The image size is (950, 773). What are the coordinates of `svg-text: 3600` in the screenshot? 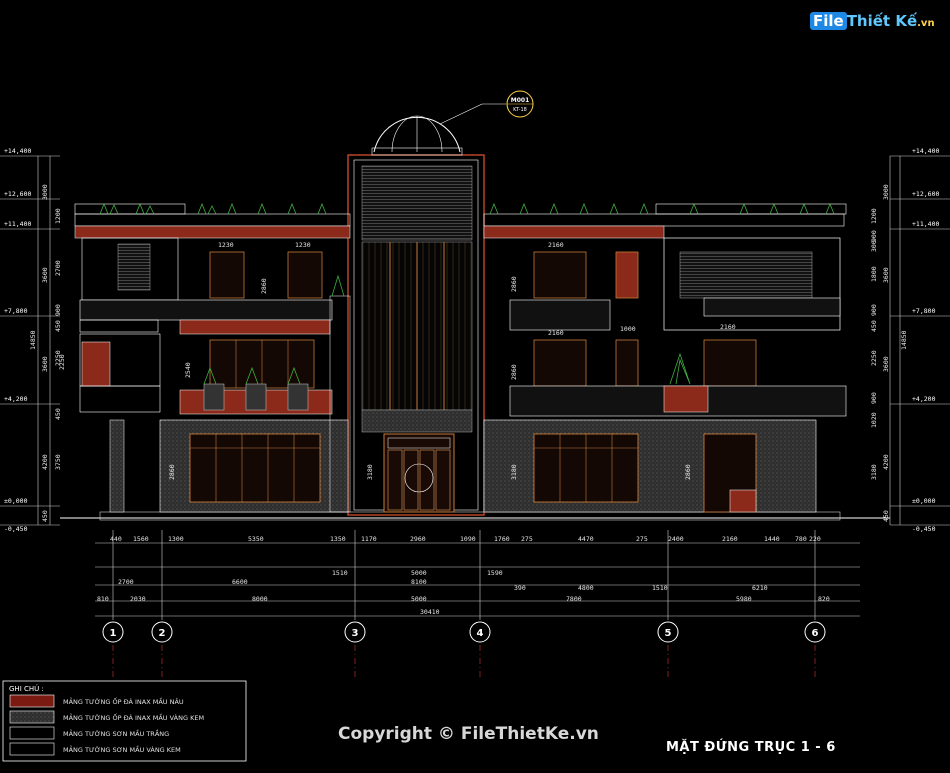 It's located at (45, 275).